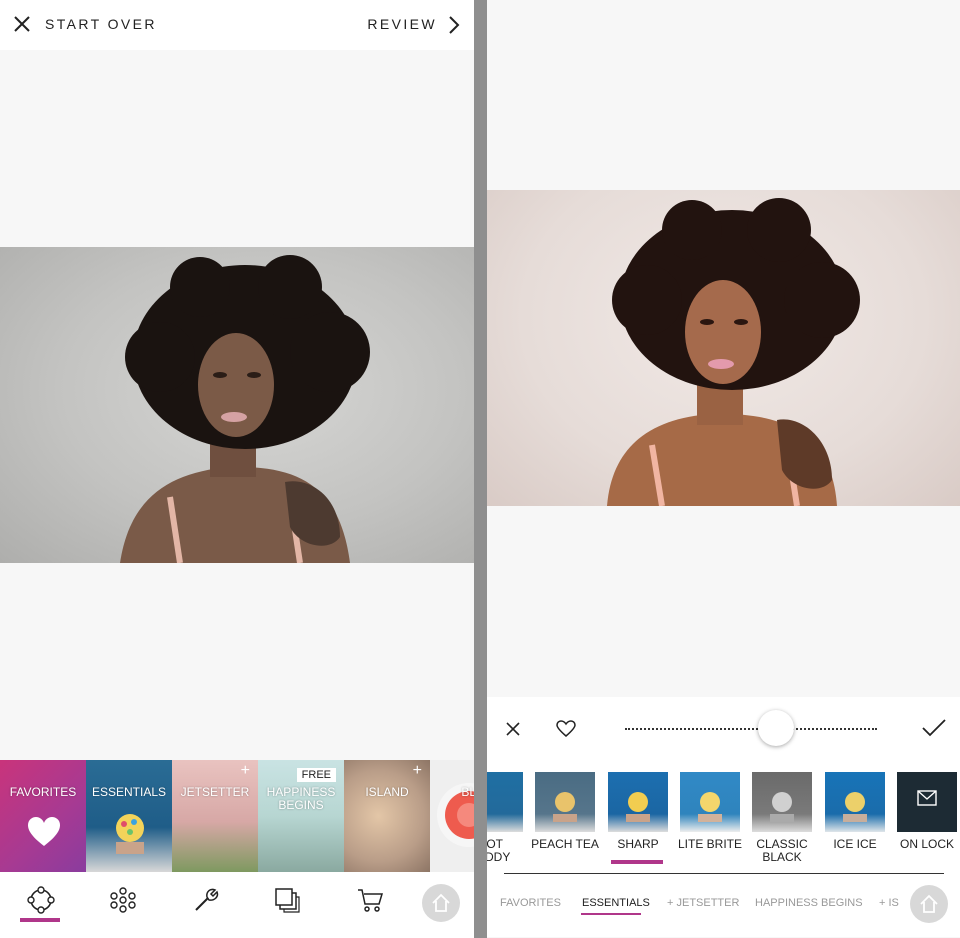 This screenshot has height=938, width=960. Describe the element at coordinates (611, 914) in the screenshot. I see `active-category-indicator` at that location.